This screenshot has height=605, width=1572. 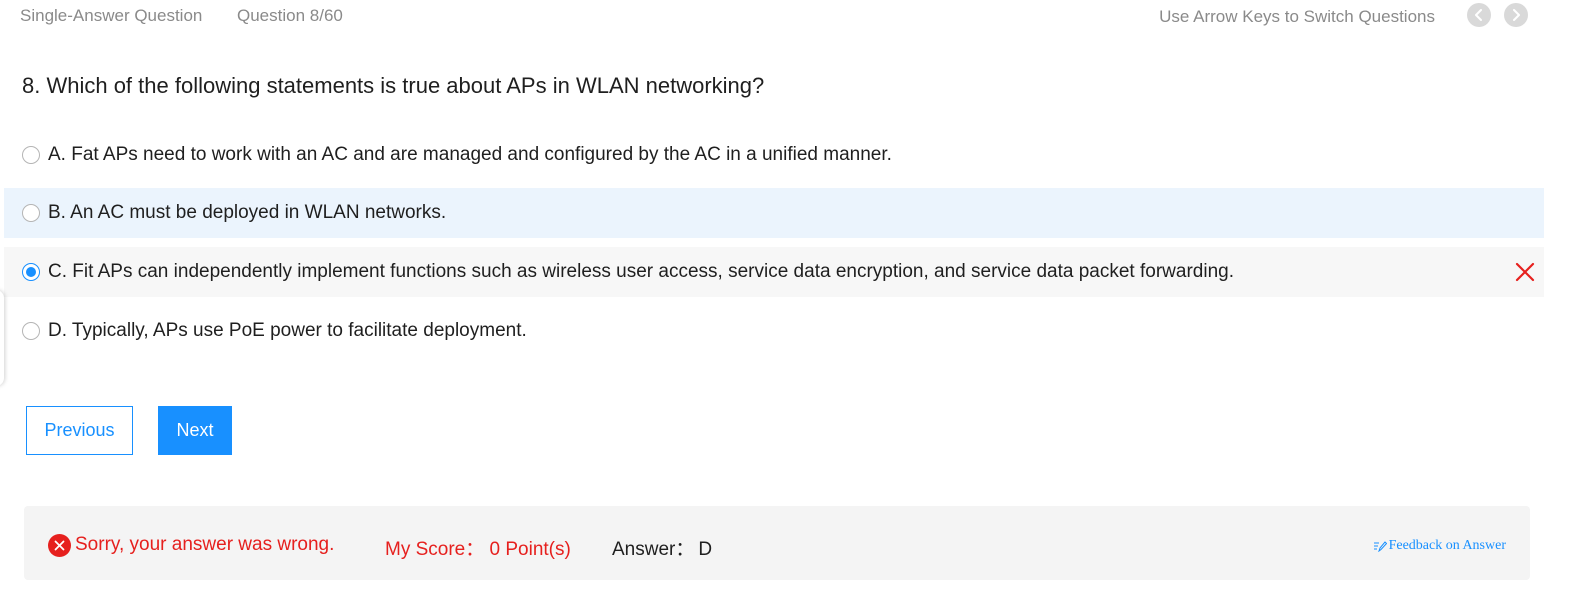 I want to click on result-status: Sorry, your answer was wrong., so click(x=205, y=544).